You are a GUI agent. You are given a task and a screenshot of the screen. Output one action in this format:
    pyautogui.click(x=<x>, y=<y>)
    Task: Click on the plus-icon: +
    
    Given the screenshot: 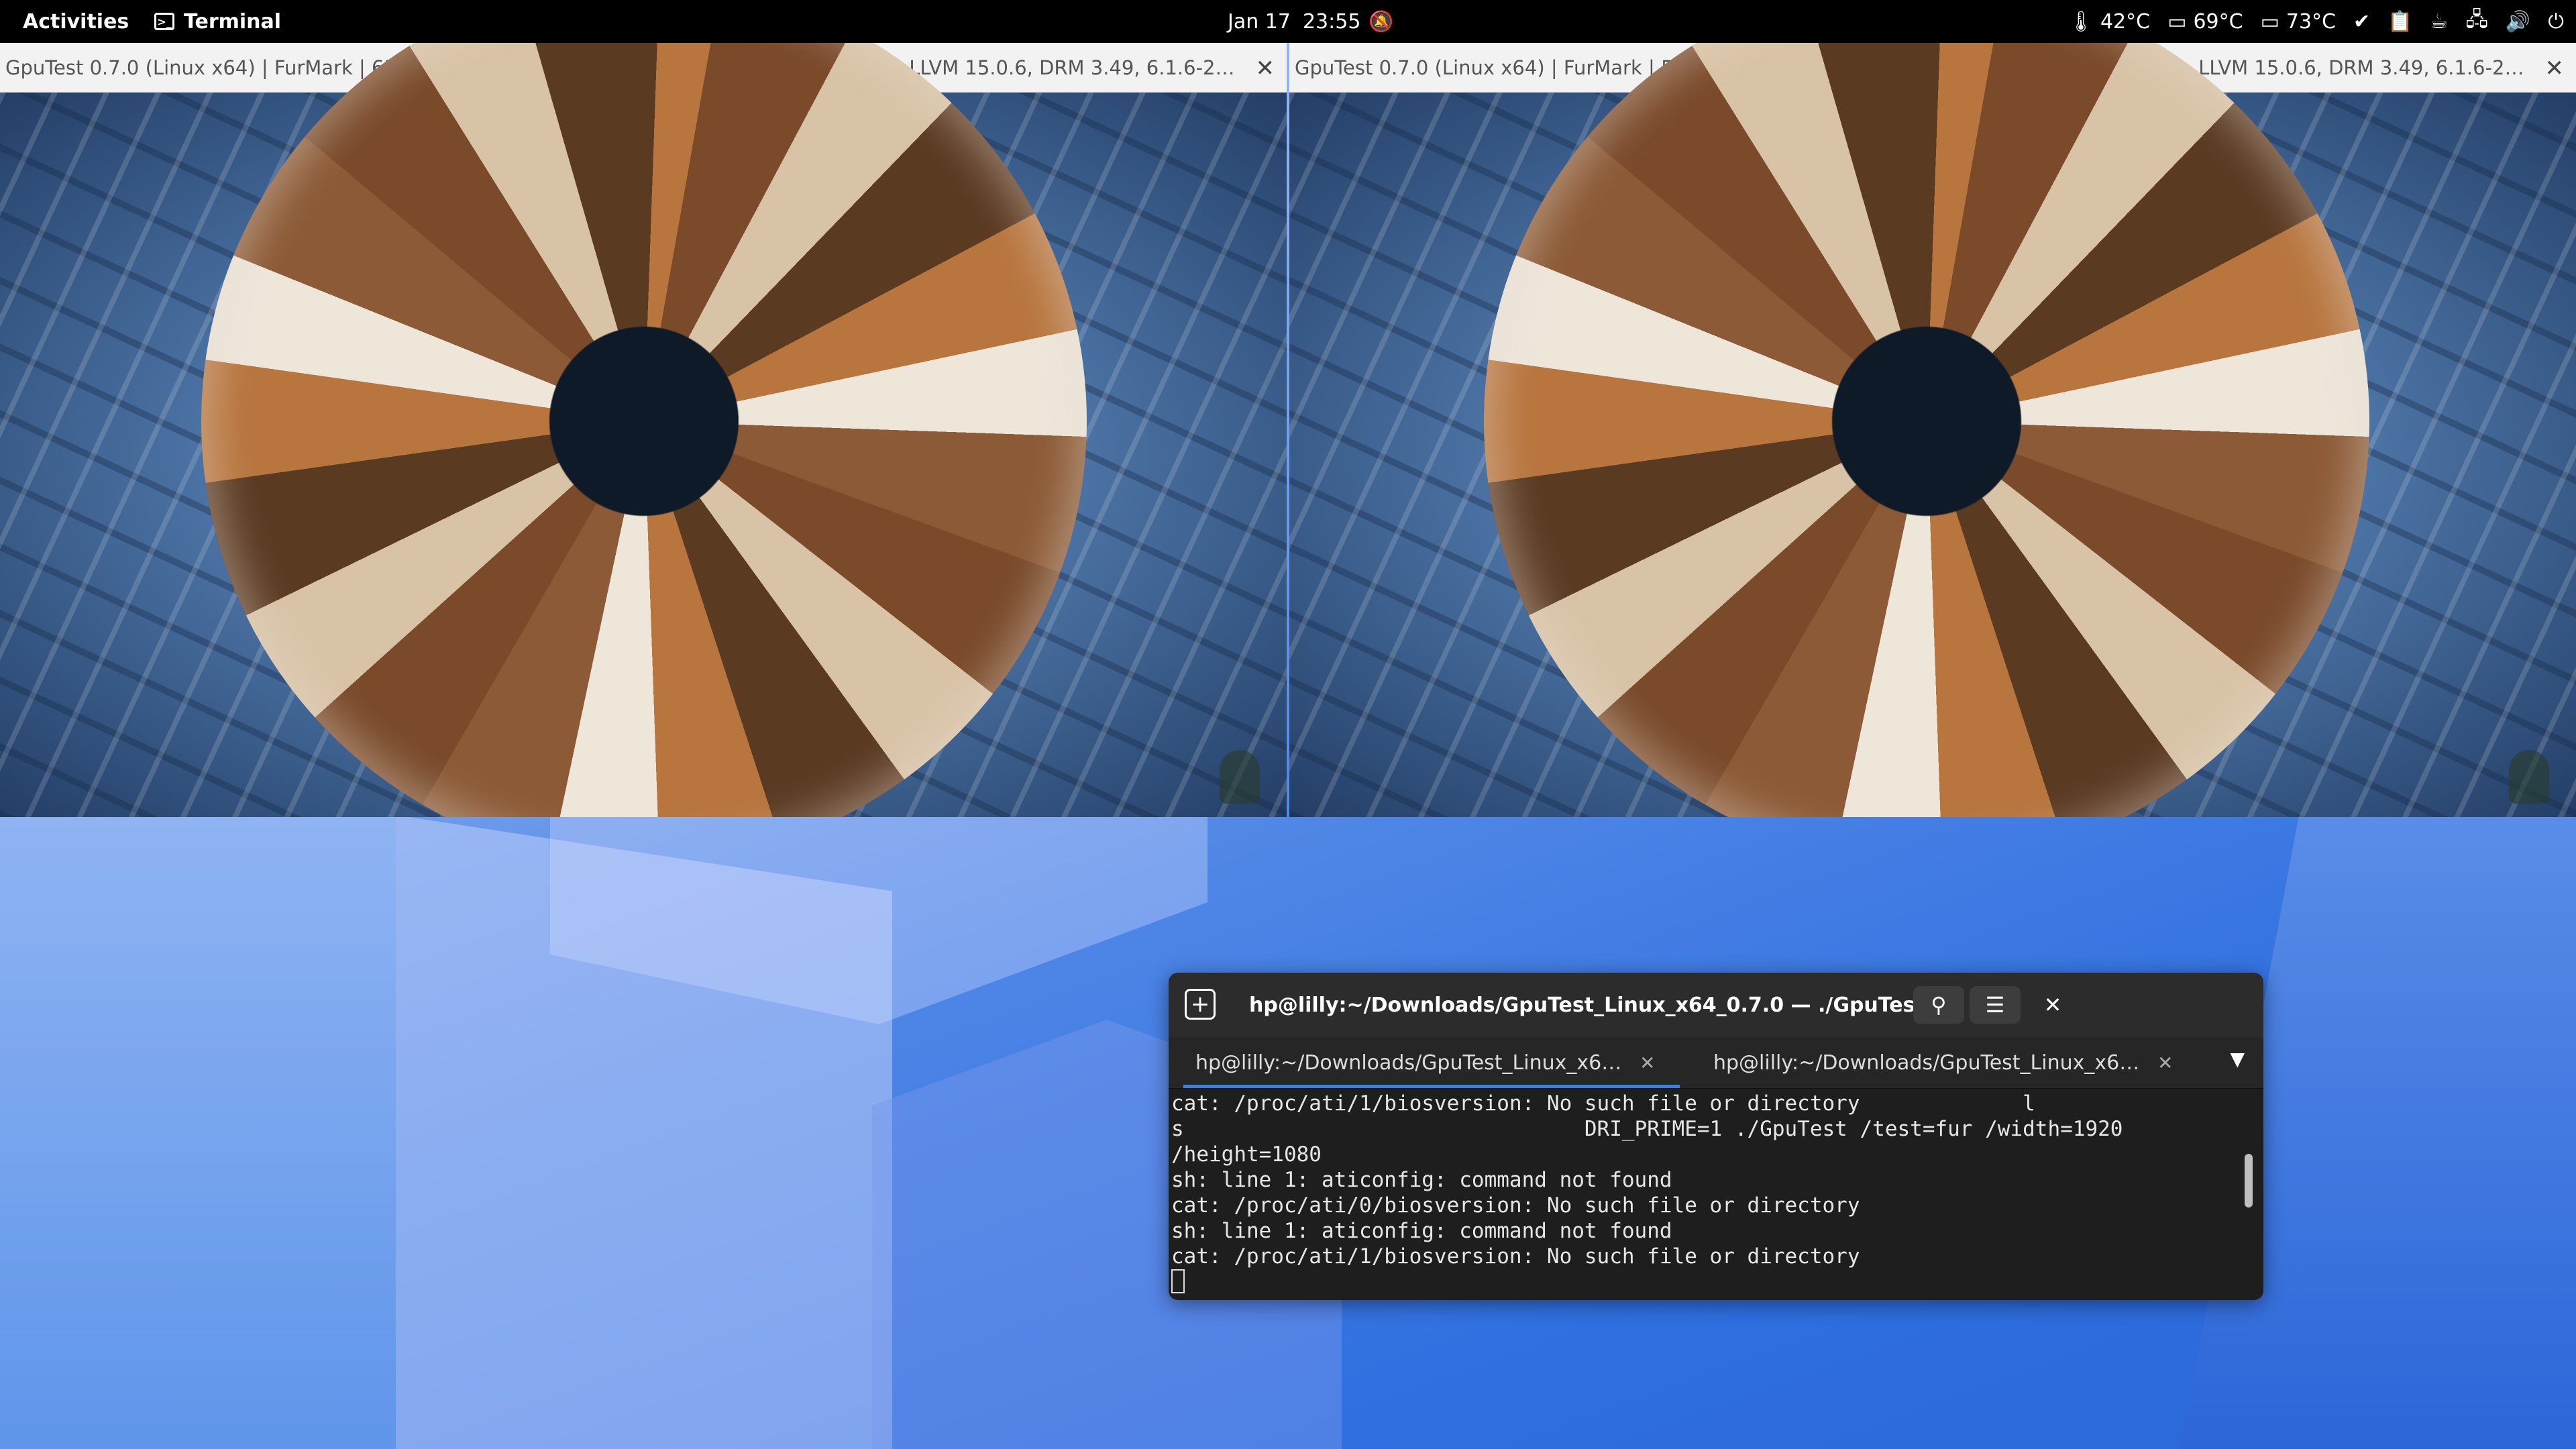 What is the action you would take?
    pyautogui.click(x=1200, y=1004)
    